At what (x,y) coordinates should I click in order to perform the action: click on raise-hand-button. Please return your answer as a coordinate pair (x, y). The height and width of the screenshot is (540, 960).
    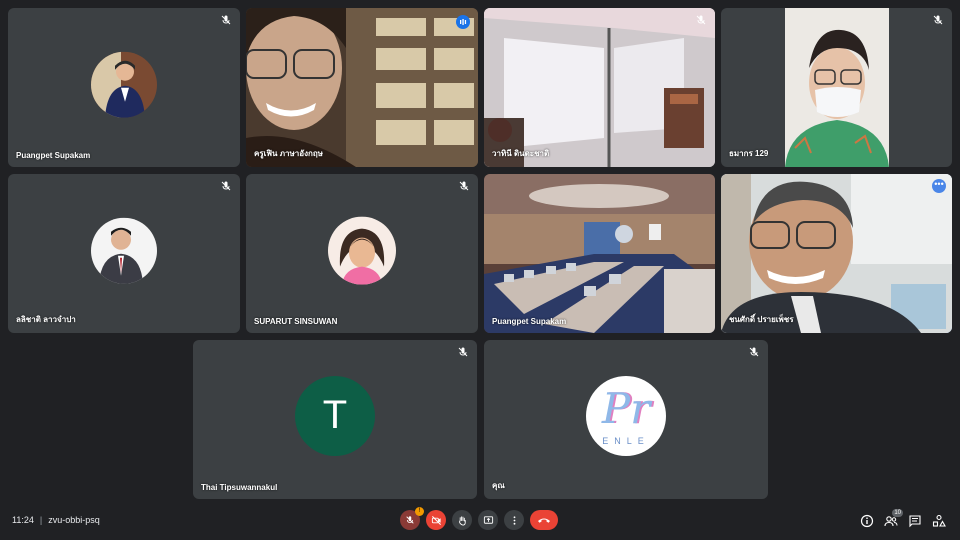
    Looking at the image, I should click on (462, 520).